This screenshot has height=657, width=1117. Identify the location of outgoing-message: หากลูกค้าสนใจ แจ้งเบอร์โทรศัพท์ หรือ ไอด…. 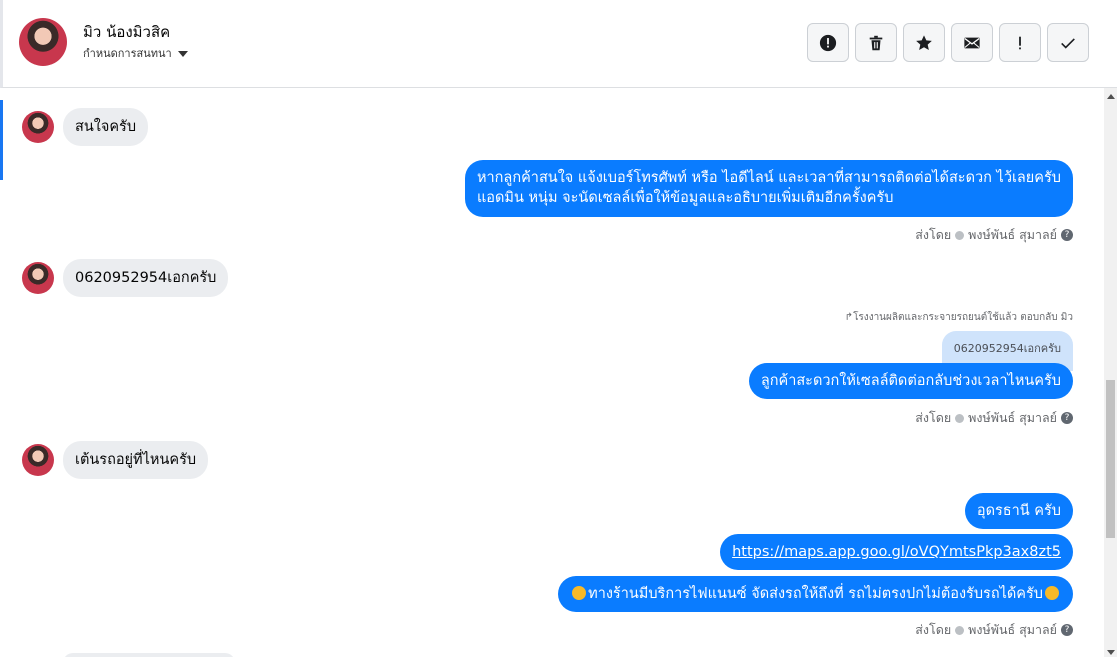
(768, 188).